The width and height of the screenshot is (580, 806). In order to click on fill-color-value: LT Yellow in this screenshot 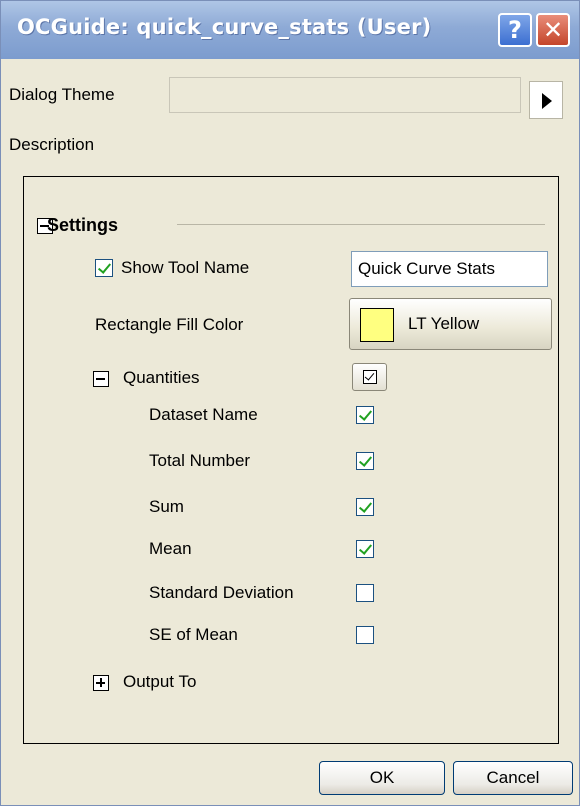, I will do `click(444, 323)`.